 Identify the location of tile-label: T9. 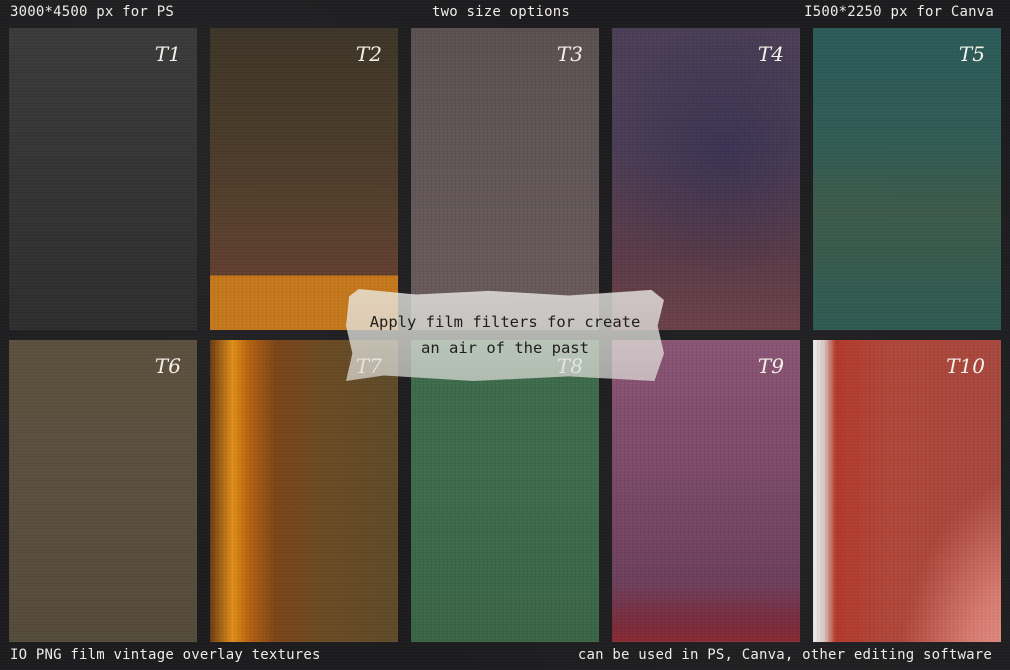
(770, 366).